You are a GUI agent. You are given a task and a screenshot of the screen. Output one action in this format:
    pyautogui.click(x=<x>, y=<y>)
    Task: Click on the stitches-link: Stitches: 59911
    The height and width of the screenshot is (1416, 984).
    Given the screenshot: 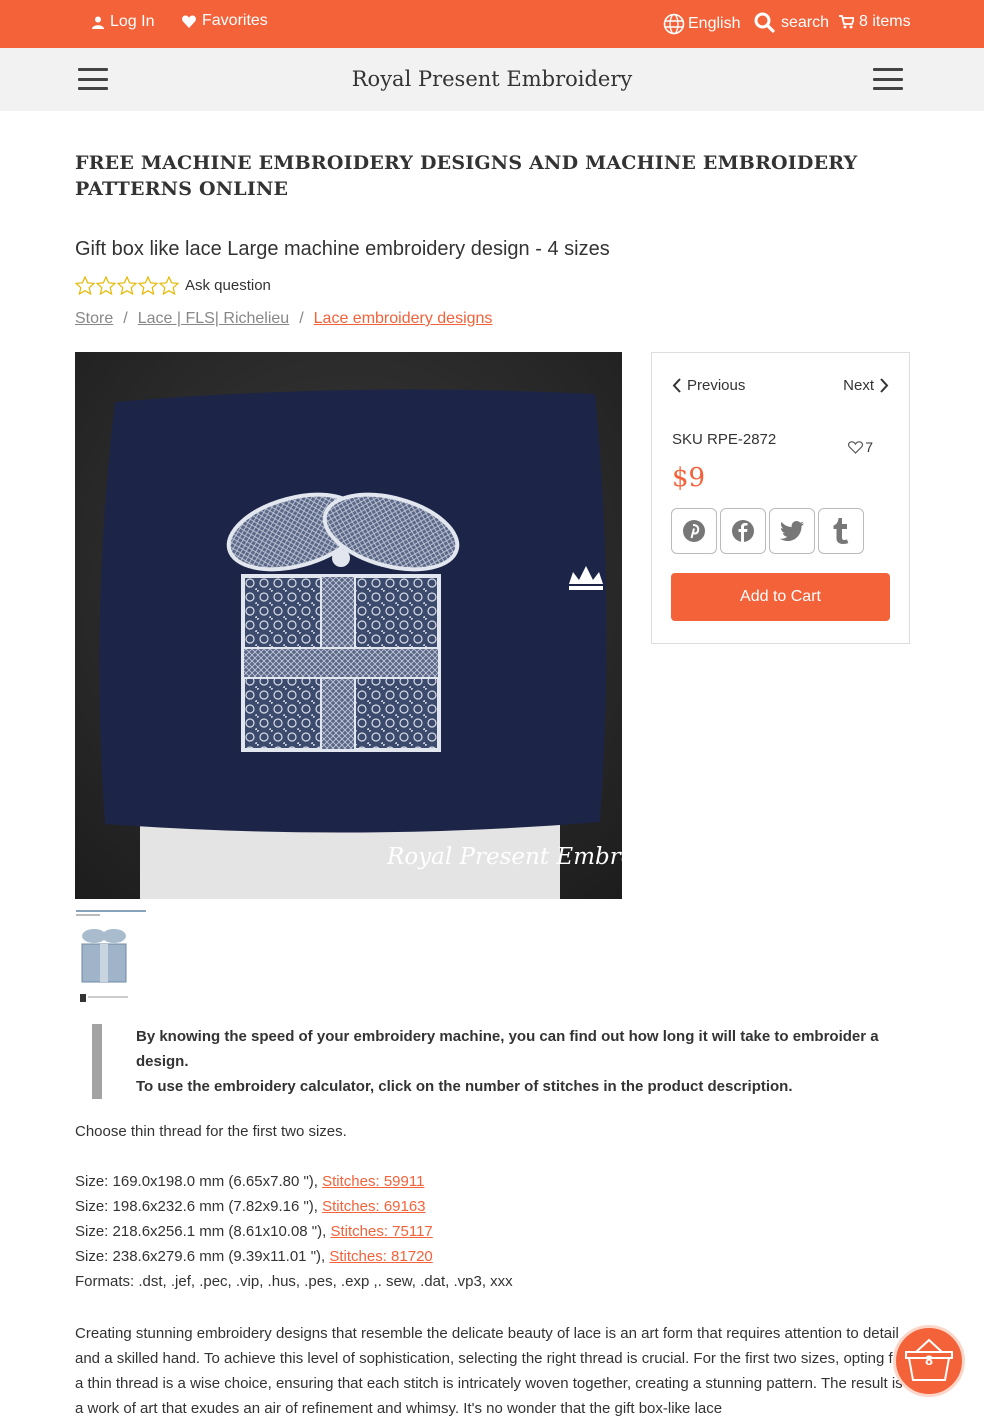 What is the action you would take?
    pyautogui.click(x=373, y=1181)
    